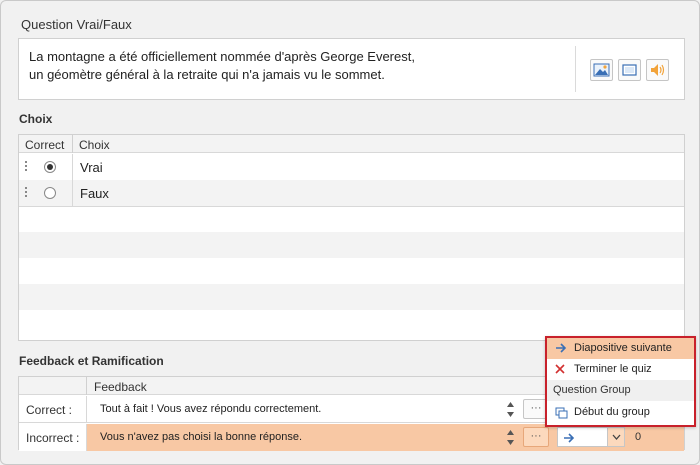  What do you see at coordinates (45, 145) in the screenshot?
I see `column-header-correct: Correct` at bounding box center [45, 145].